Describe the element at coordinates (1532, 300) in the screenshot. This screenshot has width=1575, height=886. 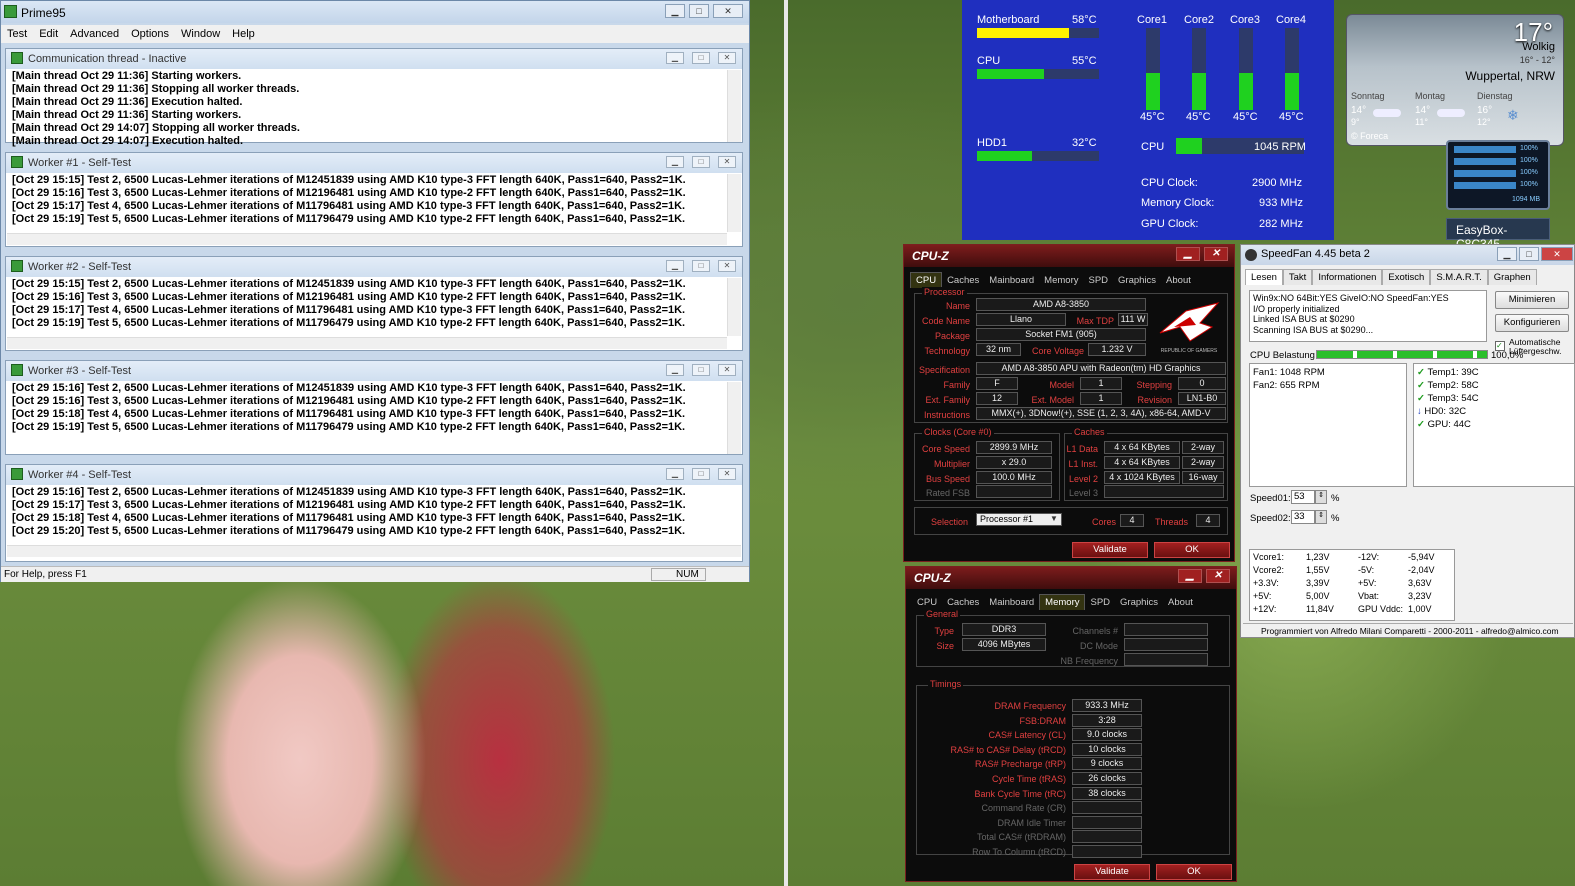
I see `minimize-app-button: Minimieren` at that location.